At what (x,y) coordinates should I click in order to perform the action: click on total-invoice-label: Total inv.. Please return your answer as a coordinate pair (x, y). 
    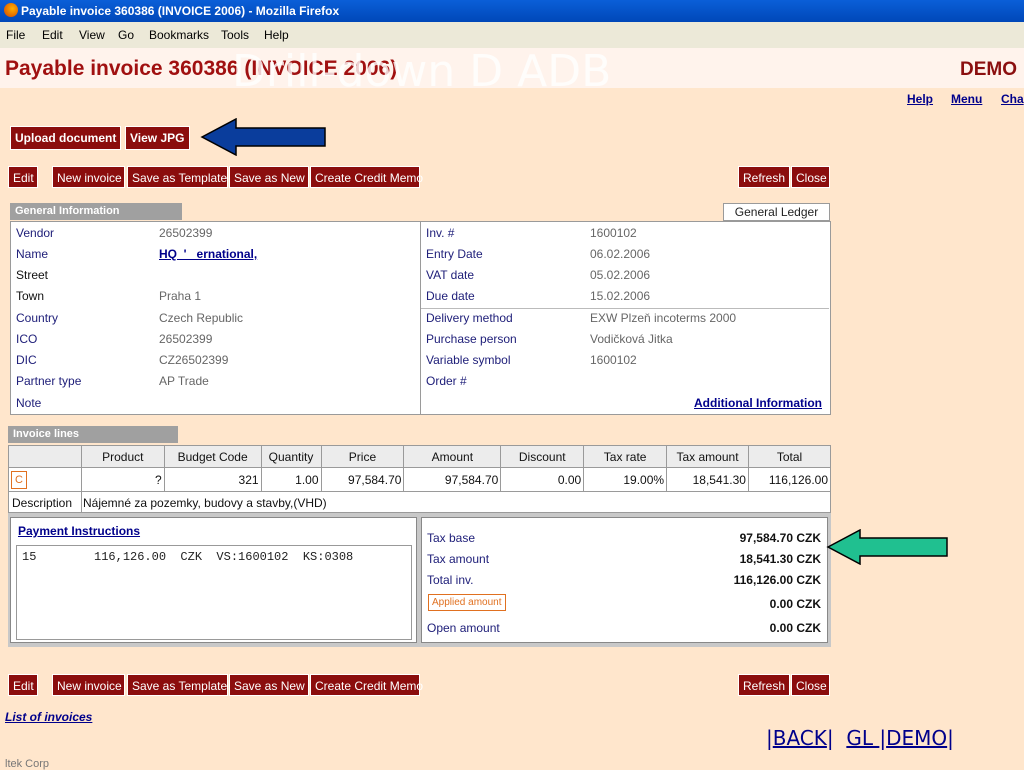
    Looking at the image, I should click on (450, 580).